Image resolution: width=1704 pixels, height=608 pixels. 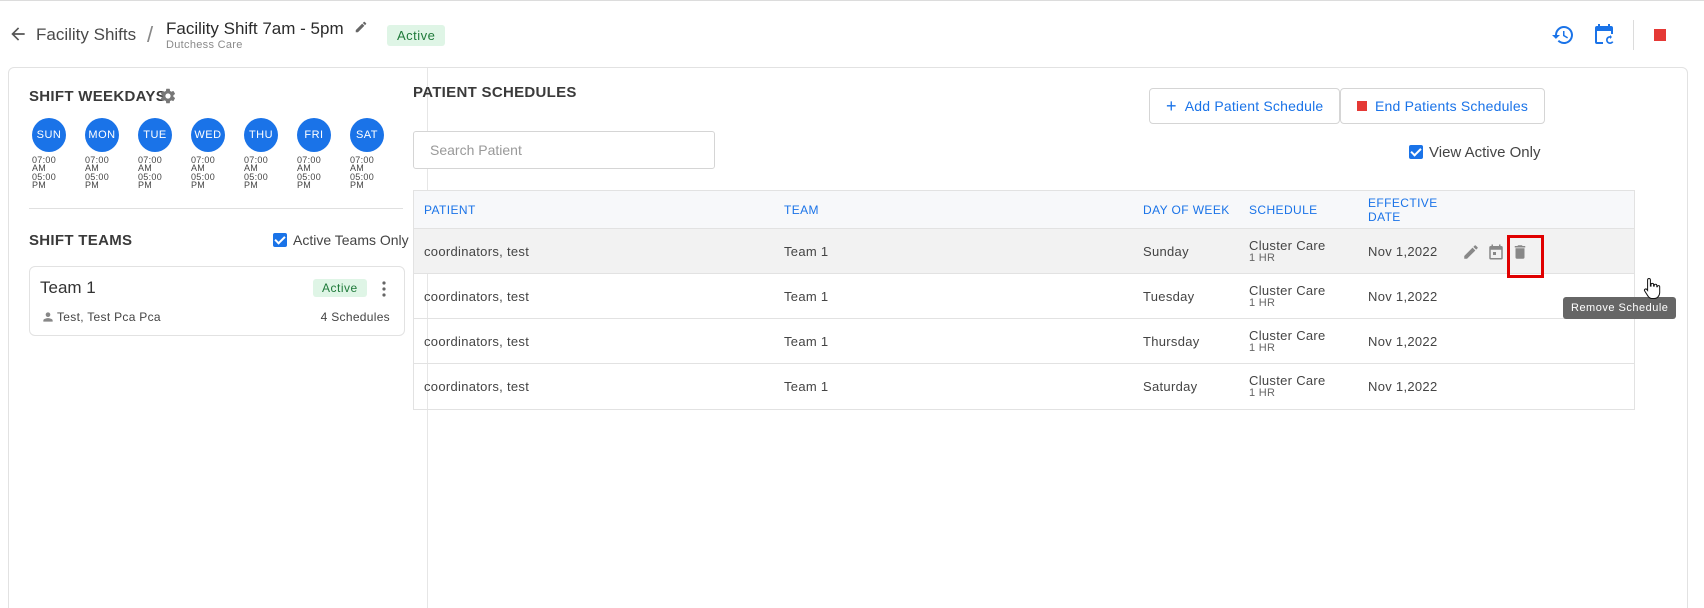 I want to click on cell-day: Saturday, so click(x=1170, y=386).